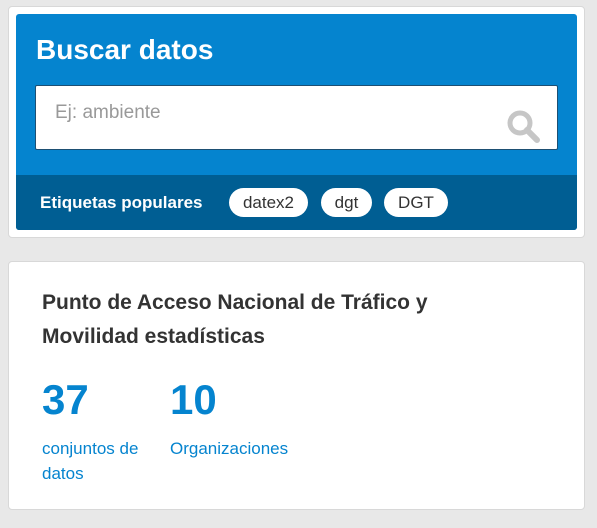 This screenshot has height=528, width=597. What do you see at coordinates (416, 202) in the screenshot?
I see `tag-DGT: DGT` at bounding box center [416, 202].